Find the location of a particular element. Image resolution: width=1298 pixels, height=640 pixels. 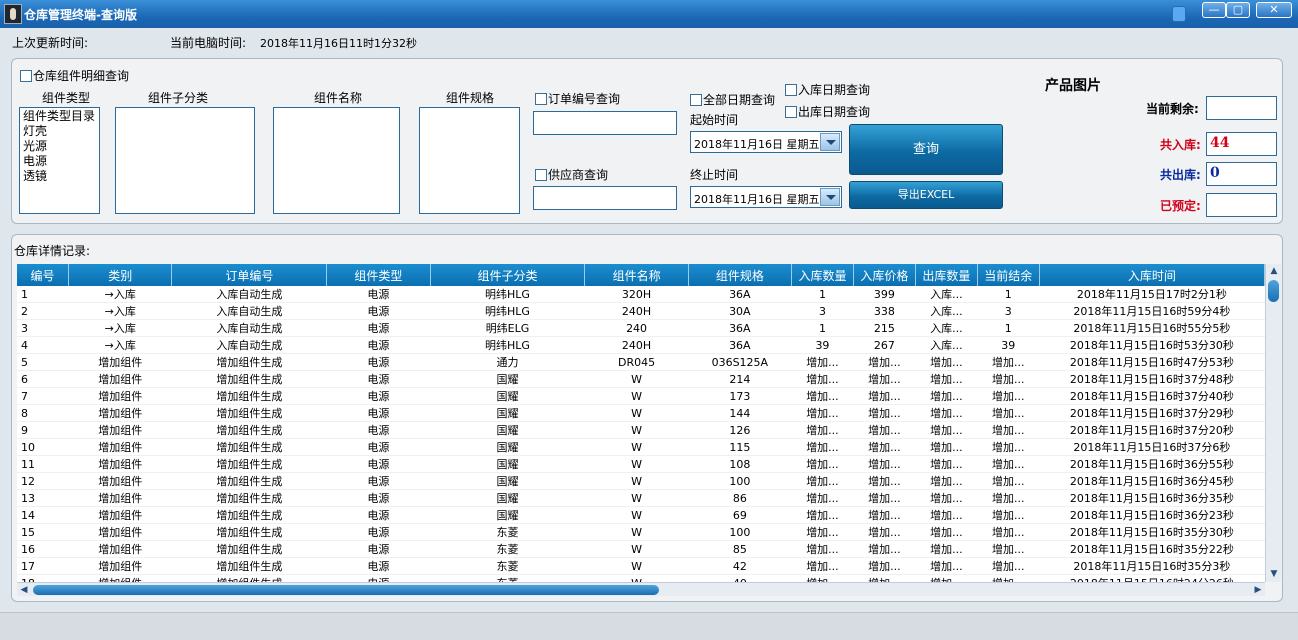

name-listbox is located at coordinates (336, 160).